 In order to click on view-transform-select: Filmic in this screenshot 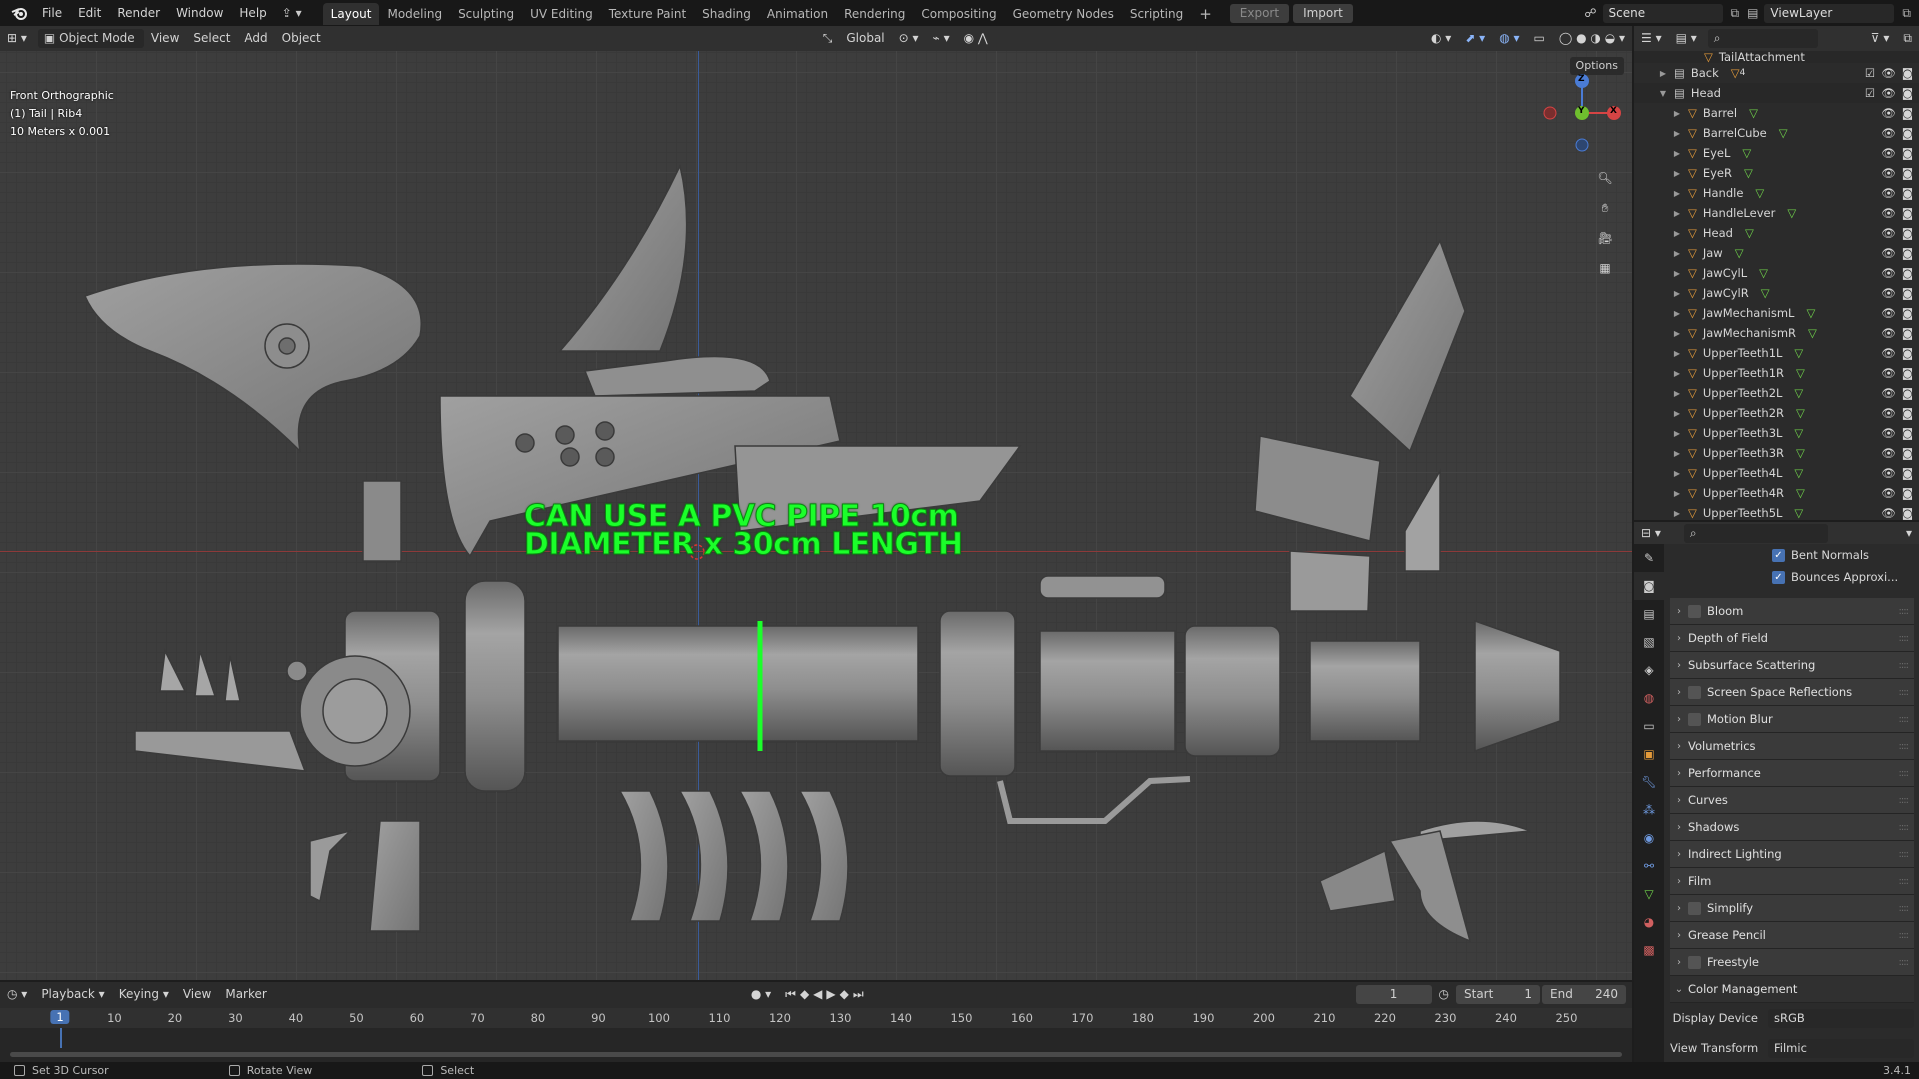, I will do `click(1841, 1048)`.